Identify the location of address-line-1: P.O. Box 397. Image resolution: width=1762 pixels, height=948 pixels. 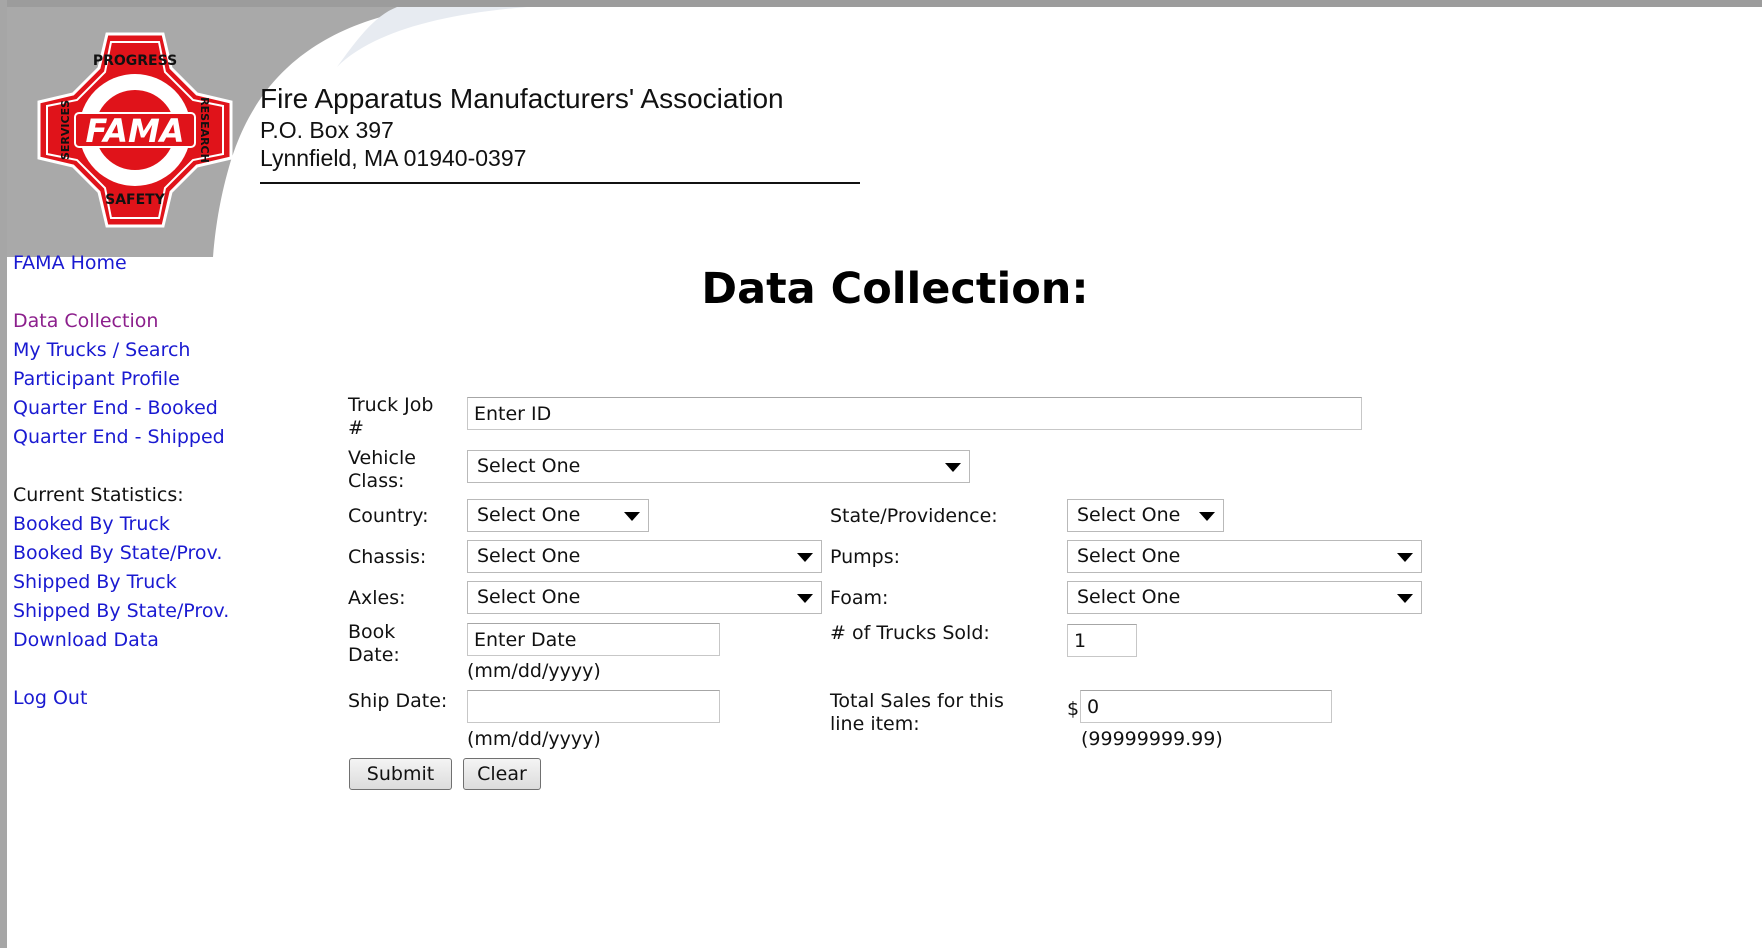
(327, 130).